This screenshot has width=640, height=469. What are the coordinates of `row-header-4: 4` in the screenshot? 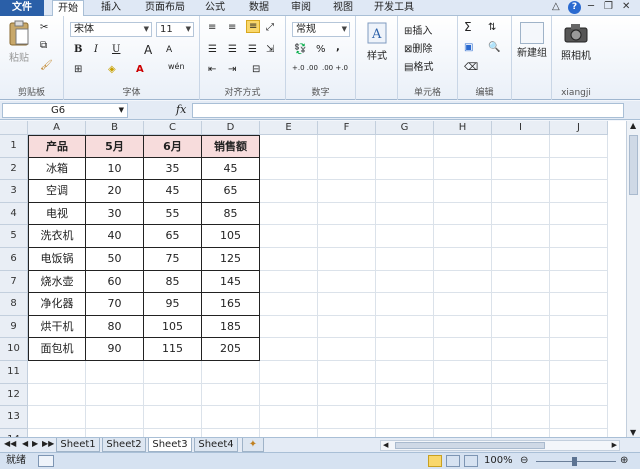 It's located at (14, 214).